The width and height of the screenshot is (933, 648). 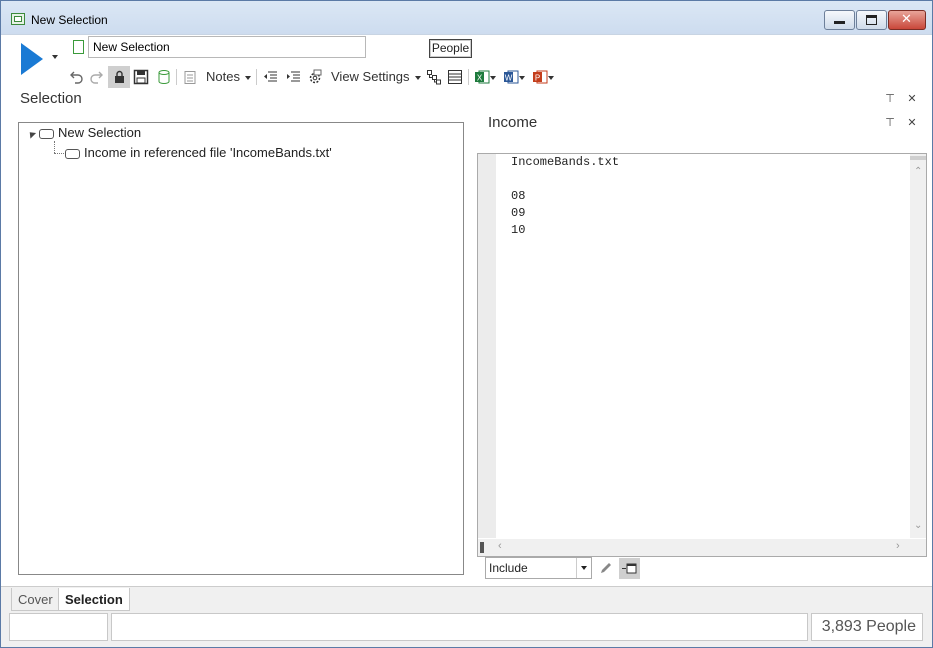 I want to click on svg-text: P, so click(x=537, y=78).